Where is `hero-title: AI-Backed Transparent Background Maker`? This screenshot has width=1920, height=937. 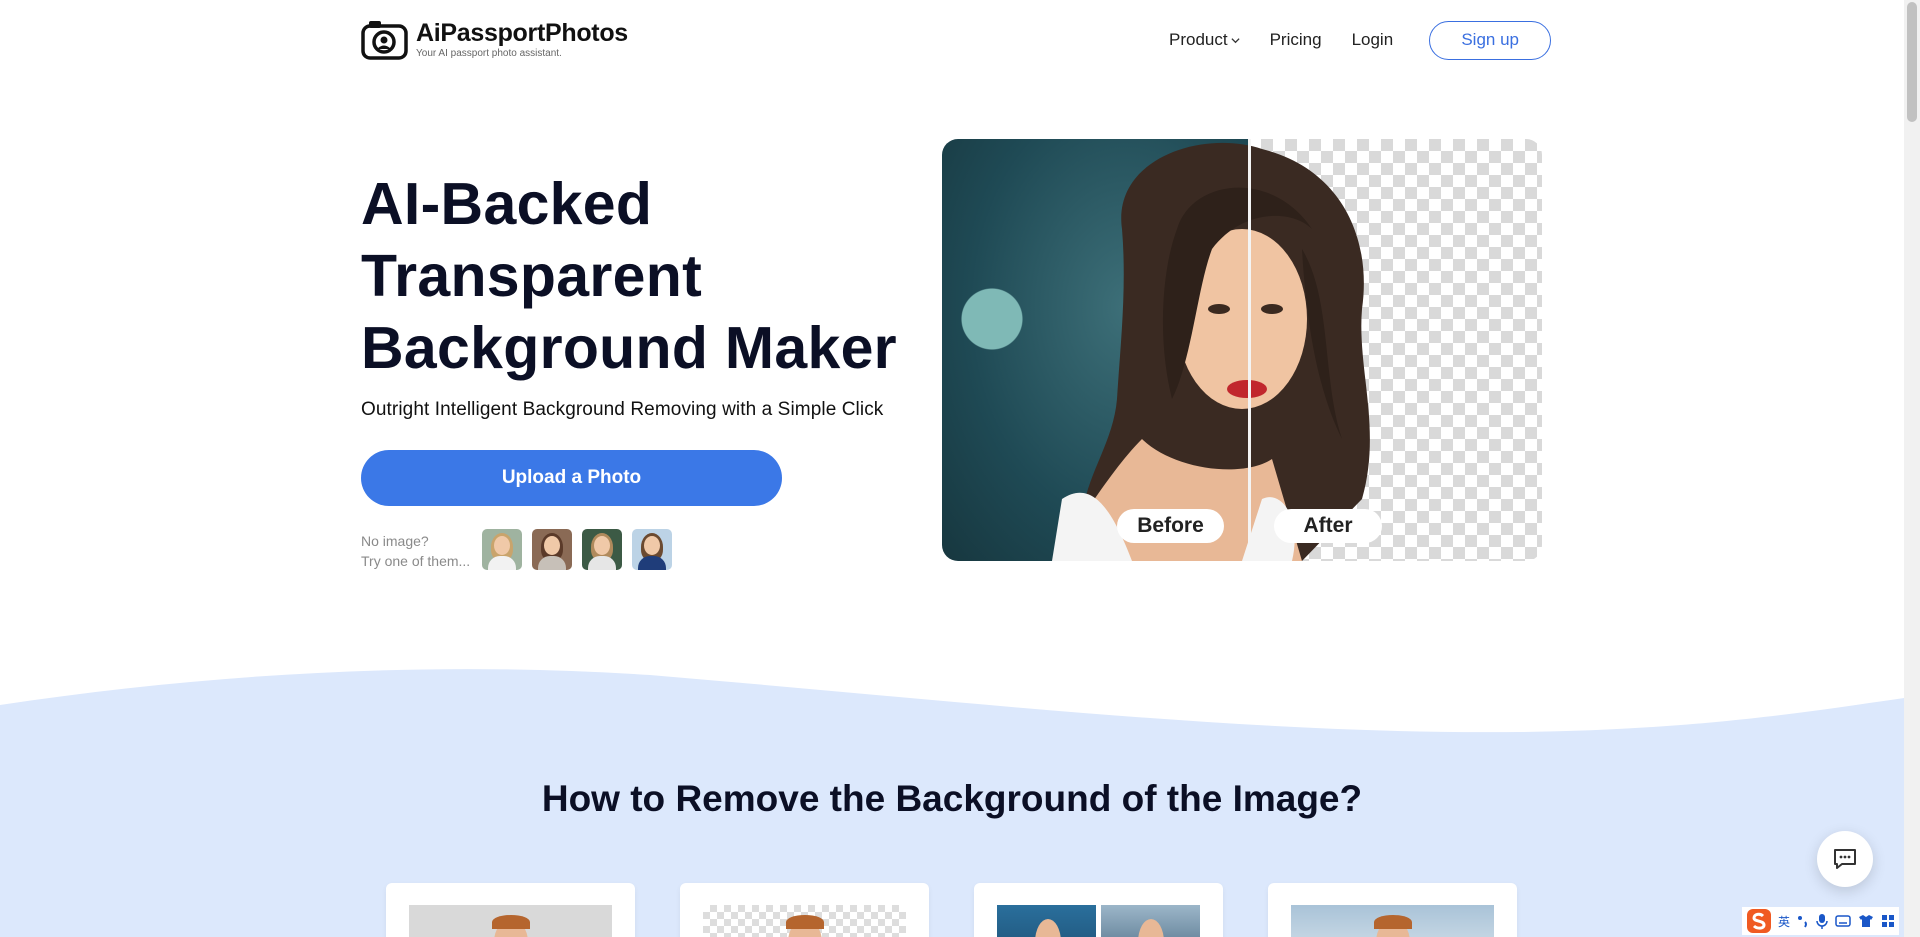 hero-title: AI-Backed Transparent Background Maker is located at coordinates (629, 276).